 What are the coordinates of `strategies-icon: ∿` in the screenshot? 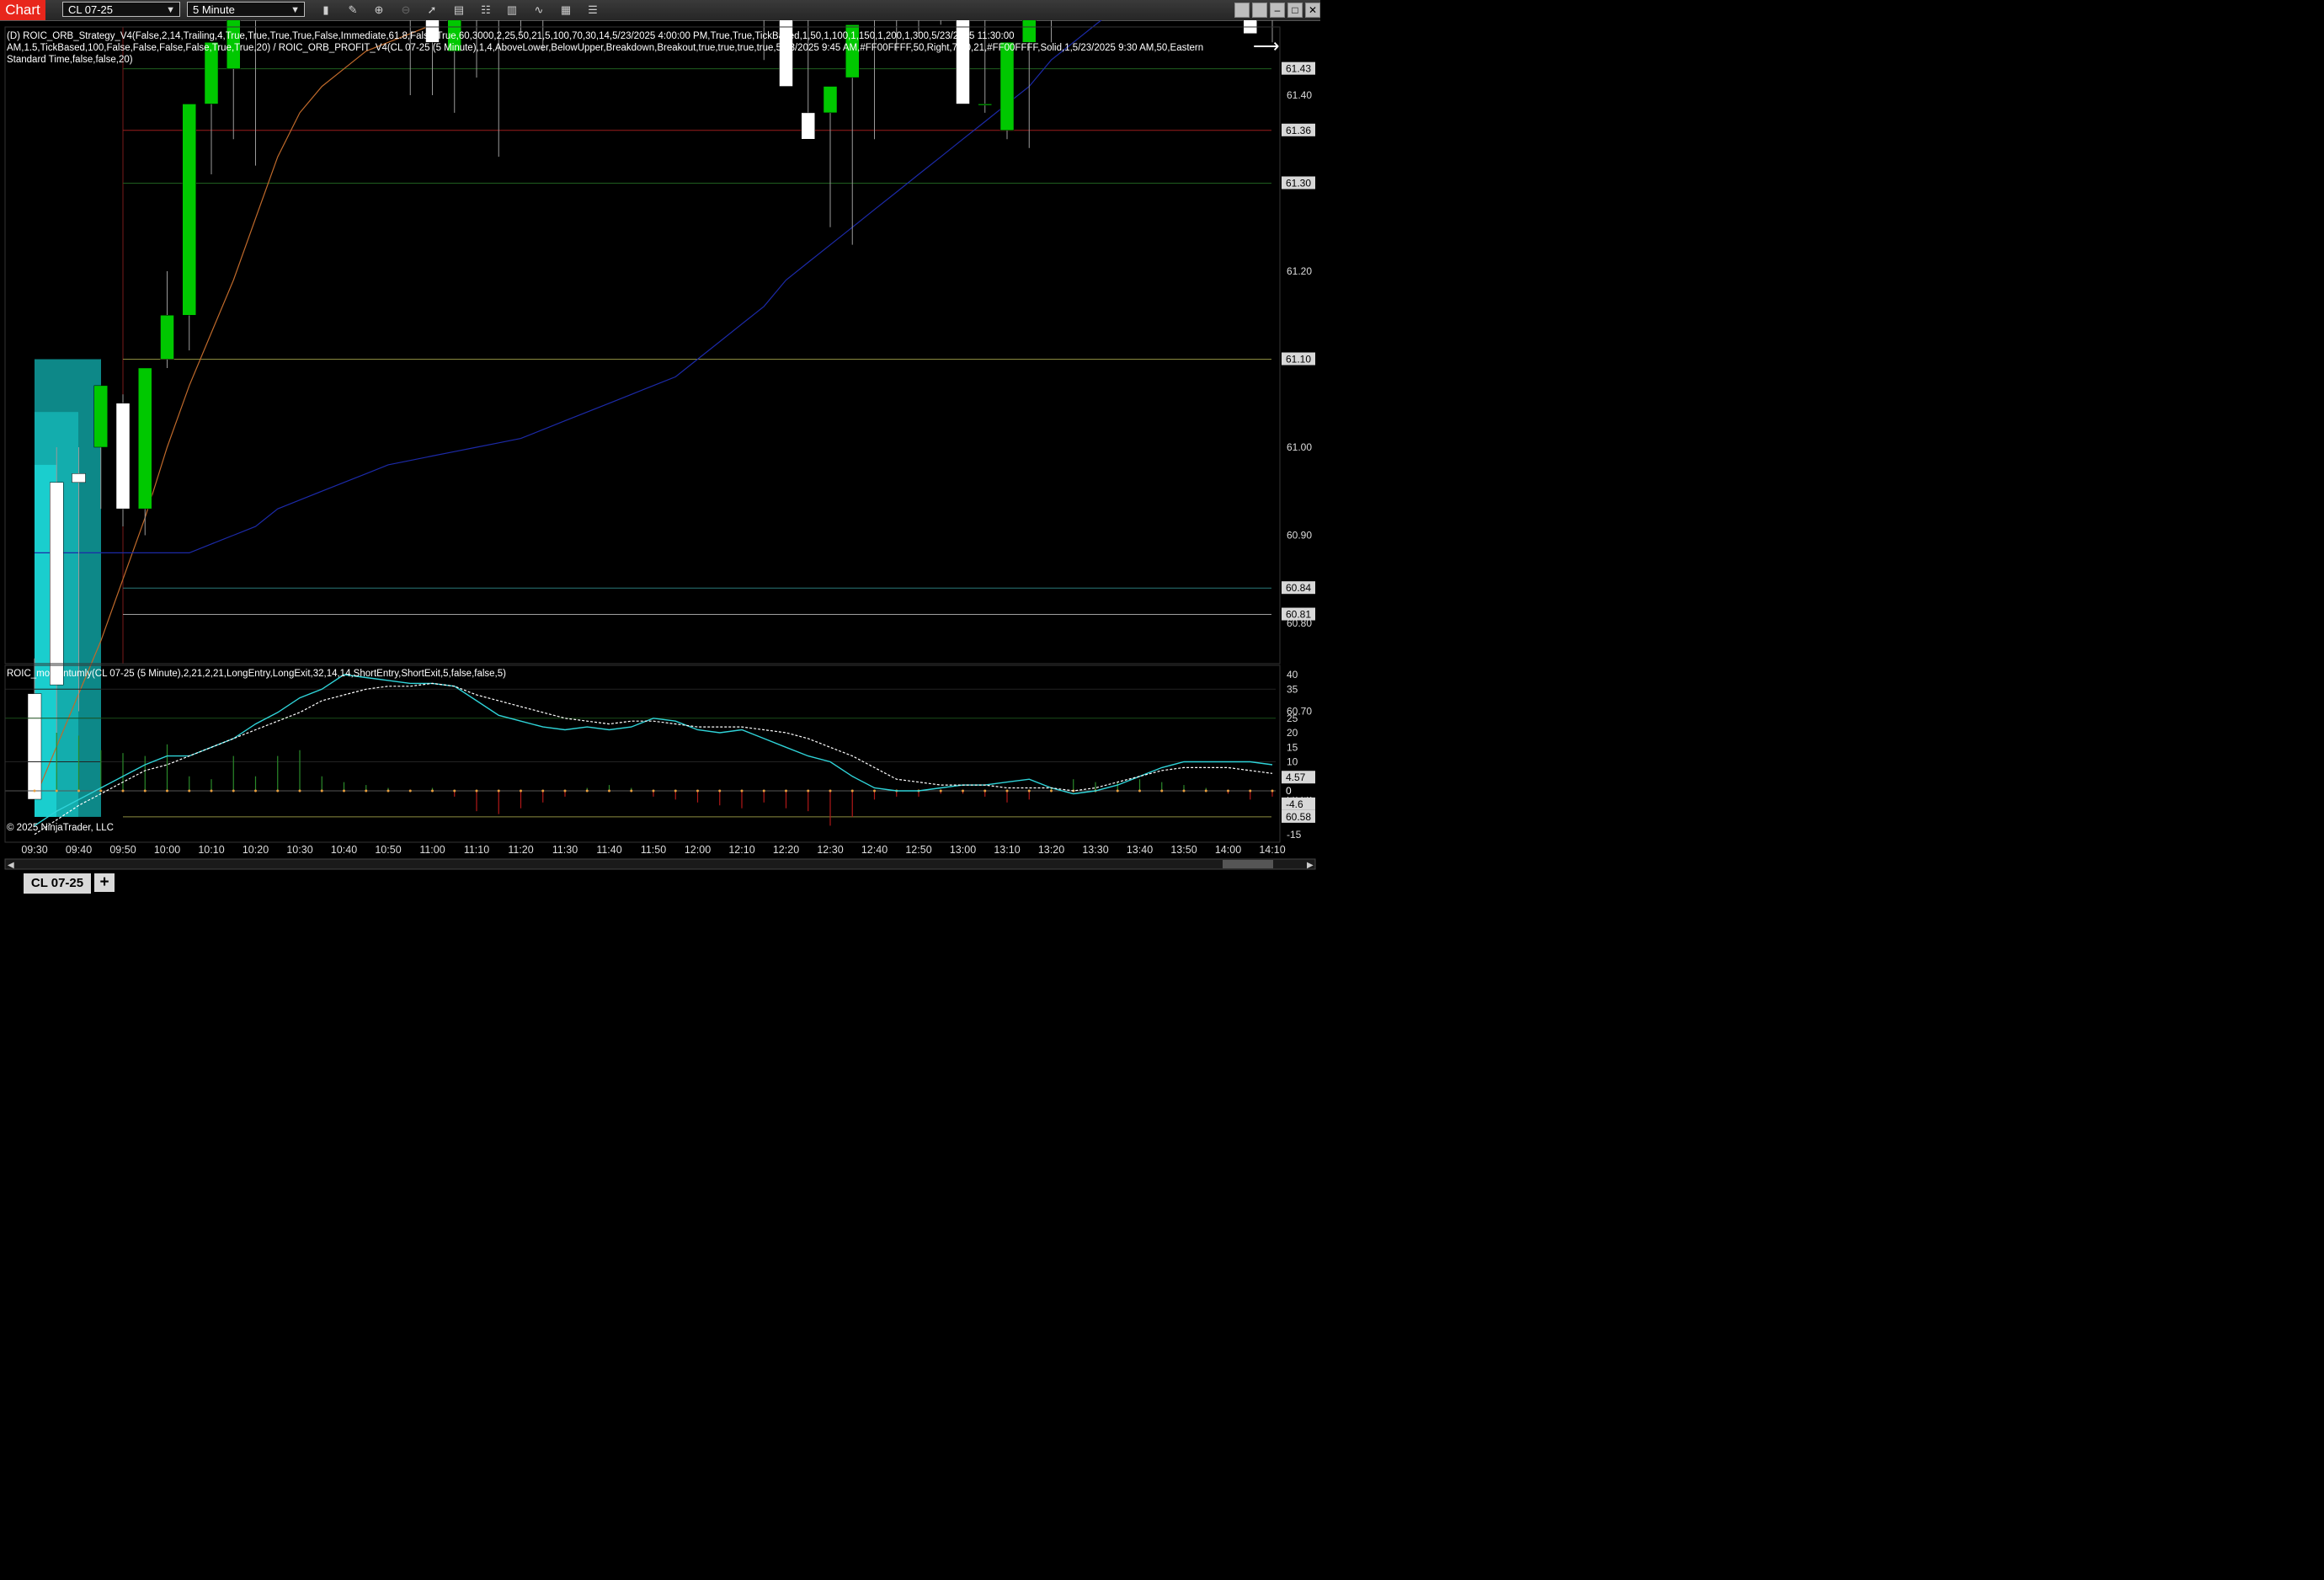 It's located at (538, 11).